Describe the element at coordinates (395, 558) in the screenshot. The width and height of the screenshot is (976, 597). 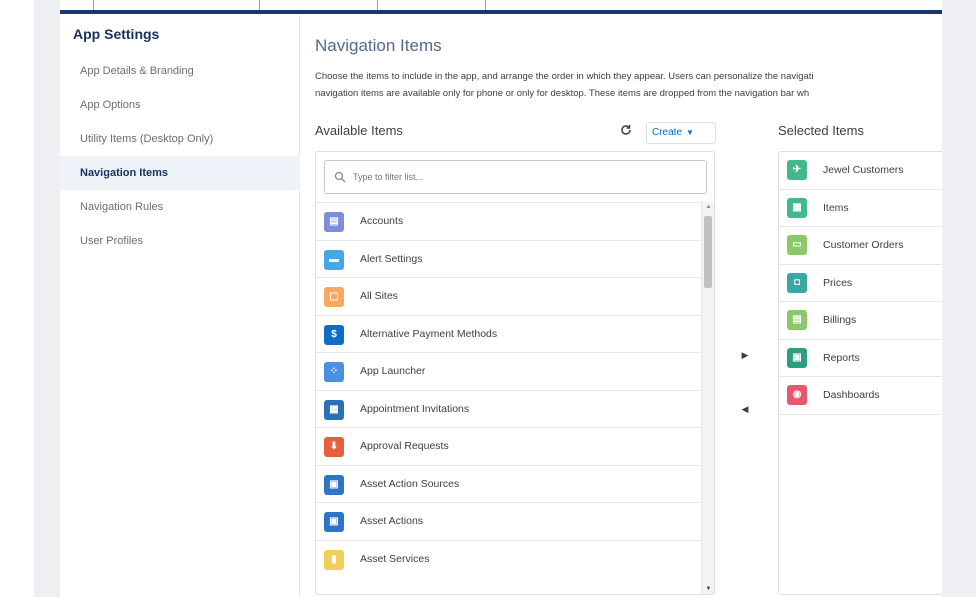
I see `list-item-label: Asset Services` at that location.